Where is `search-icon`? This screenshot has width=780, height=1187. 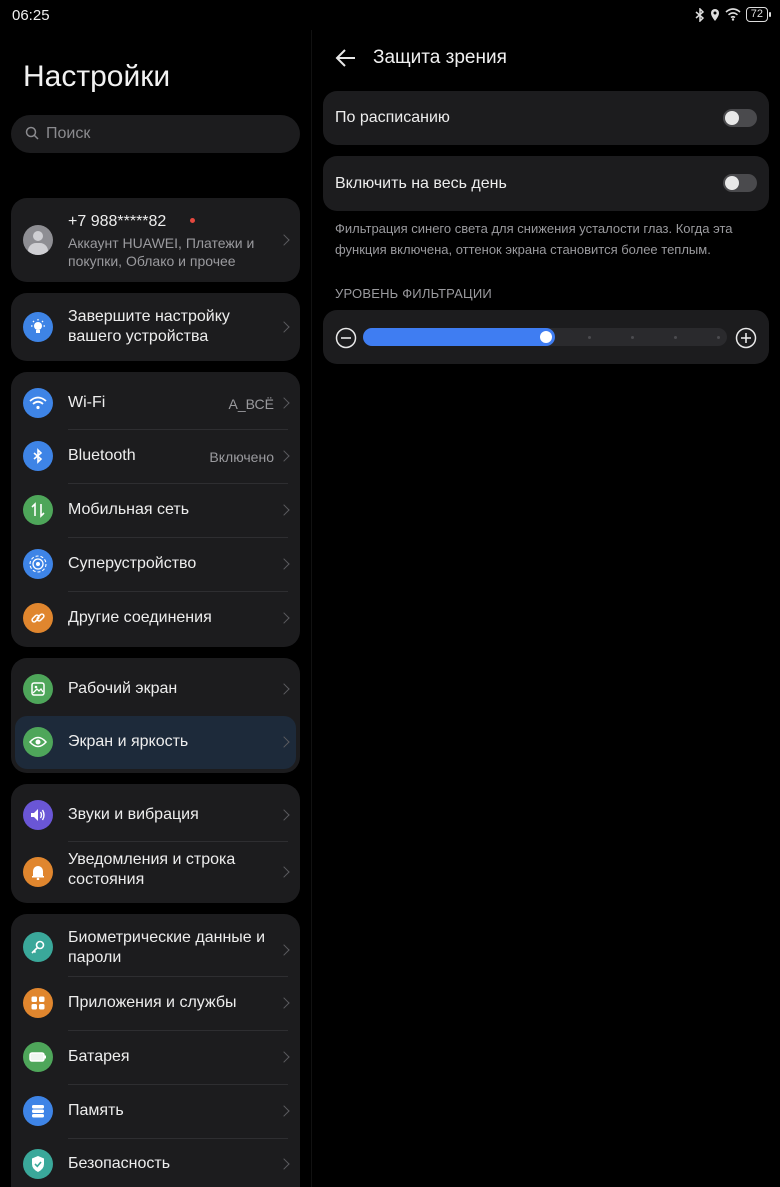 search-icon is located at coordinates (32, 133).